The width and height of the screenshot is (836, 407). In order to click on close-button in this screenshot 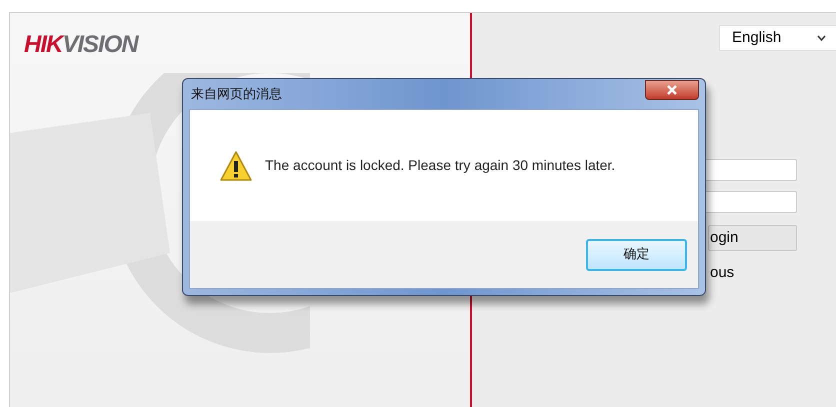, I will do `click(672, 90)`.